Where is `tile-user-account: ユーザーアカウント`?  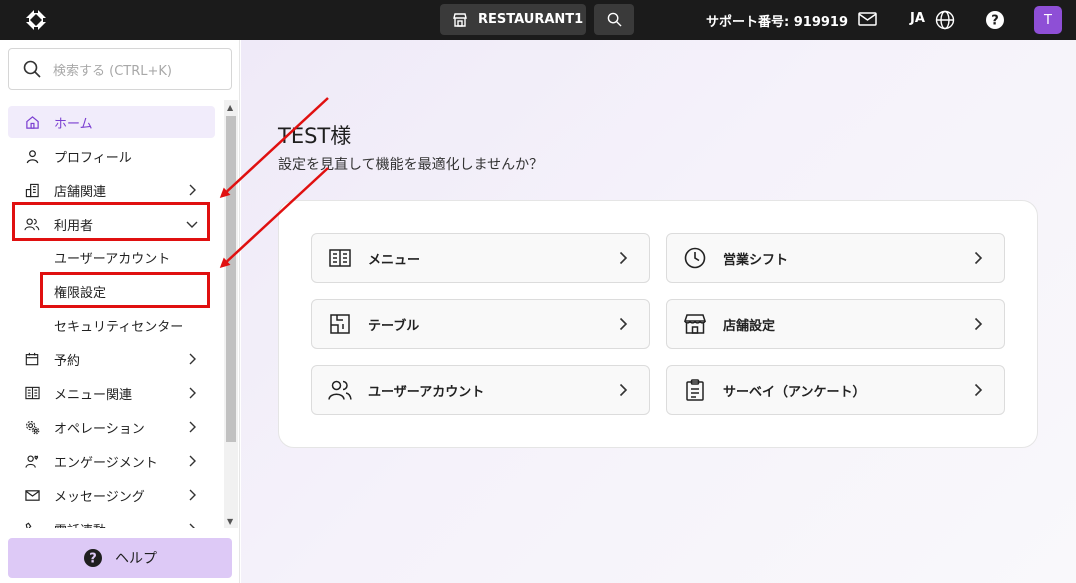 tile-user-account: ユーザーアカウント is located at coordinates (480, 390).